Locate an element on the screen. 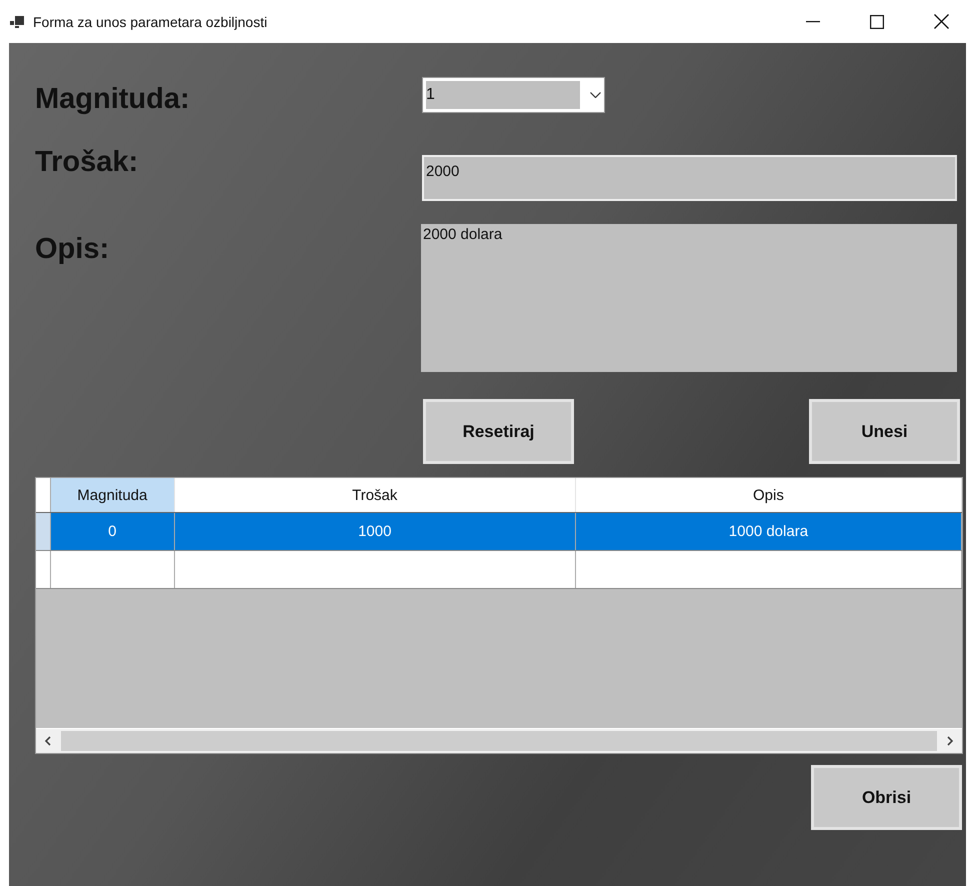 This screenshot has width=968, height=886. close-icon is located at coordinates (941, 21).